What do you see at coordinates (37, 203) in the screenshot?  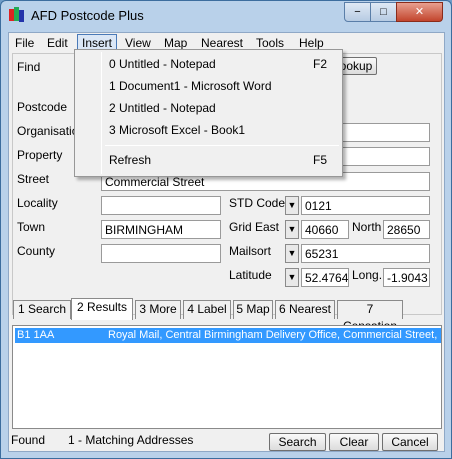 I see `locality-label: Locality` at bounding box center [37, 203].